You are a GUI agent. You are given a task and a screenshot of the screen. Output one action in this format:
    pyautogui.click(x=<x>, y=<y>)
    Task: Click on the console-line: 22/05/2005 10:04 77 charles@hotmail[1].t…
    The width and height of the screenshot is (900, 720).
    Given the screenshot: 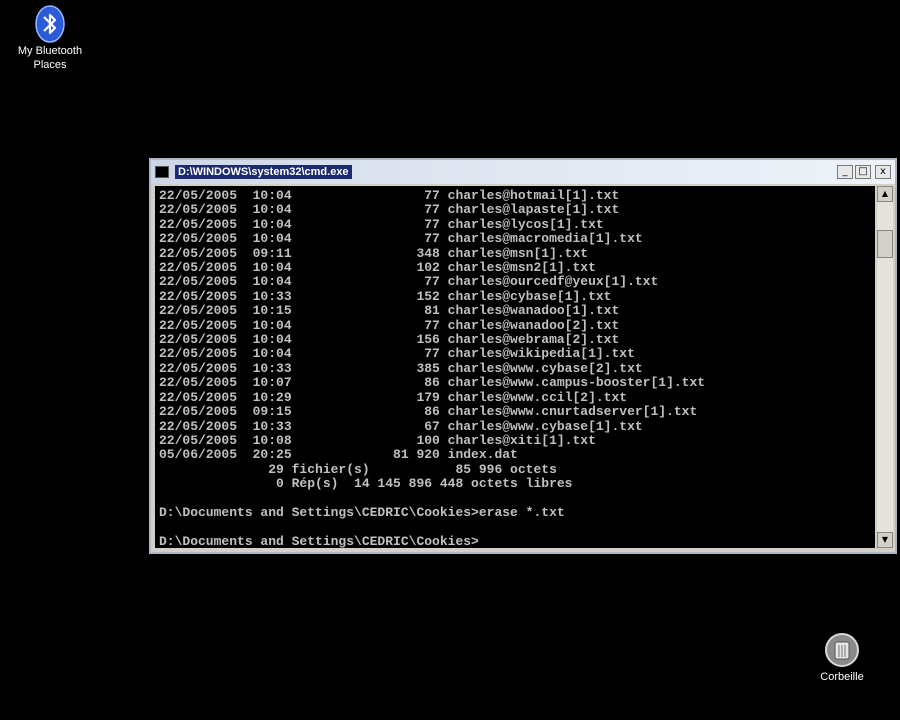 What is the action you would take?
    pyautogui.click(x=389, y=195)
    